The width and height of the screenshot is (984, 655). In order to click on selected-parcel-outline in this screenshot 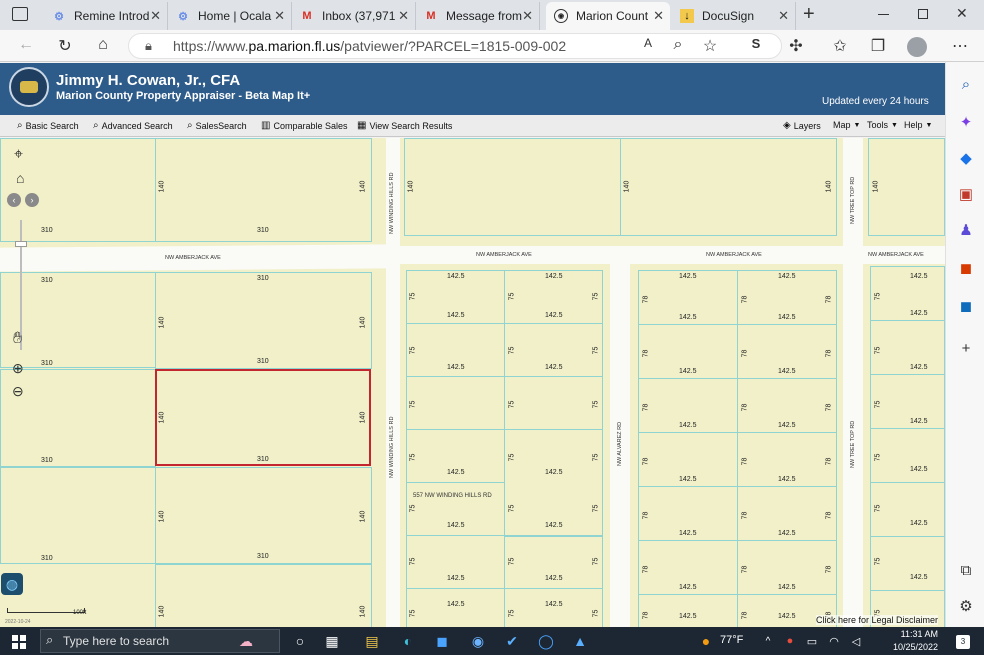, I will do `click(263, 417)`.